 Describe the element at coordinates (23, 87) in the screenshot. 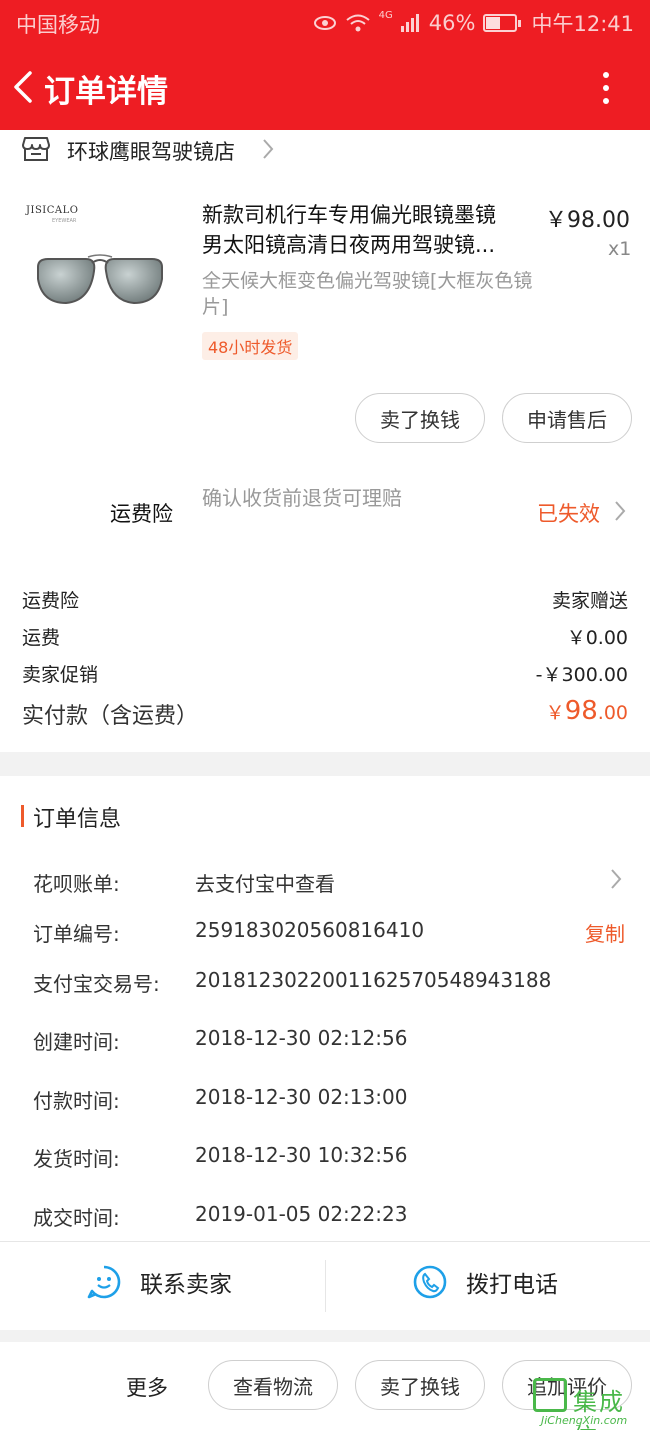

I see `back-arrow-icon` at that location.